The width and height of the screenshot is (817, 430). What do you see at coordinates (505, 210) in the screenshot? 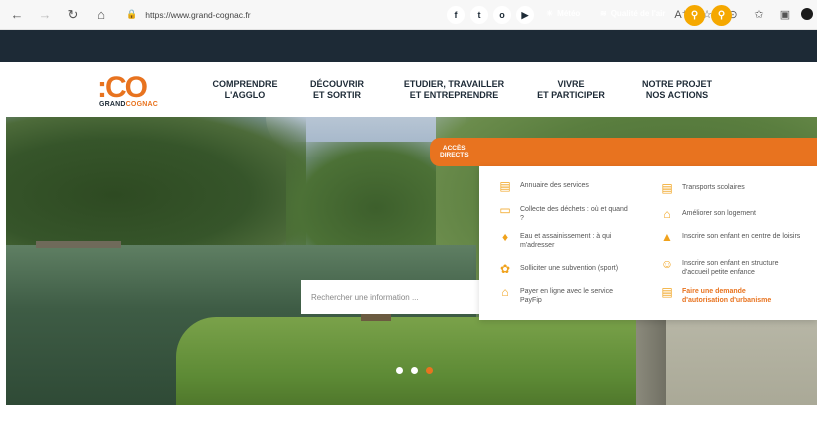
I see `trash-icon: ▭` at bounding box center [505, 210].